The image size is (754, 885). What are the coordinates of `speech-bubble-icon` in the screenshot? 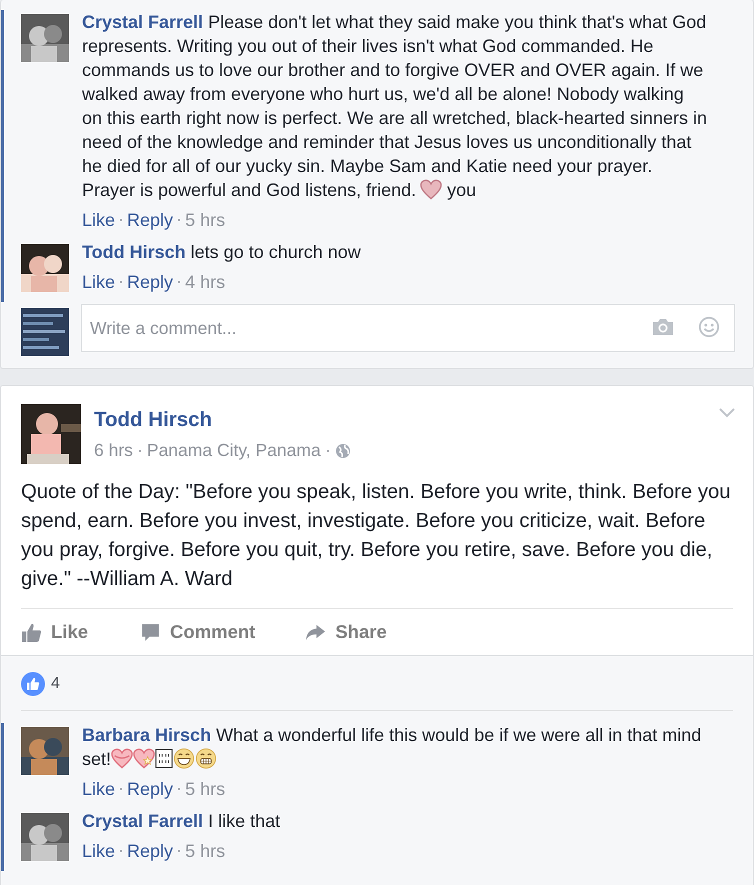 It's located at (151, 632).